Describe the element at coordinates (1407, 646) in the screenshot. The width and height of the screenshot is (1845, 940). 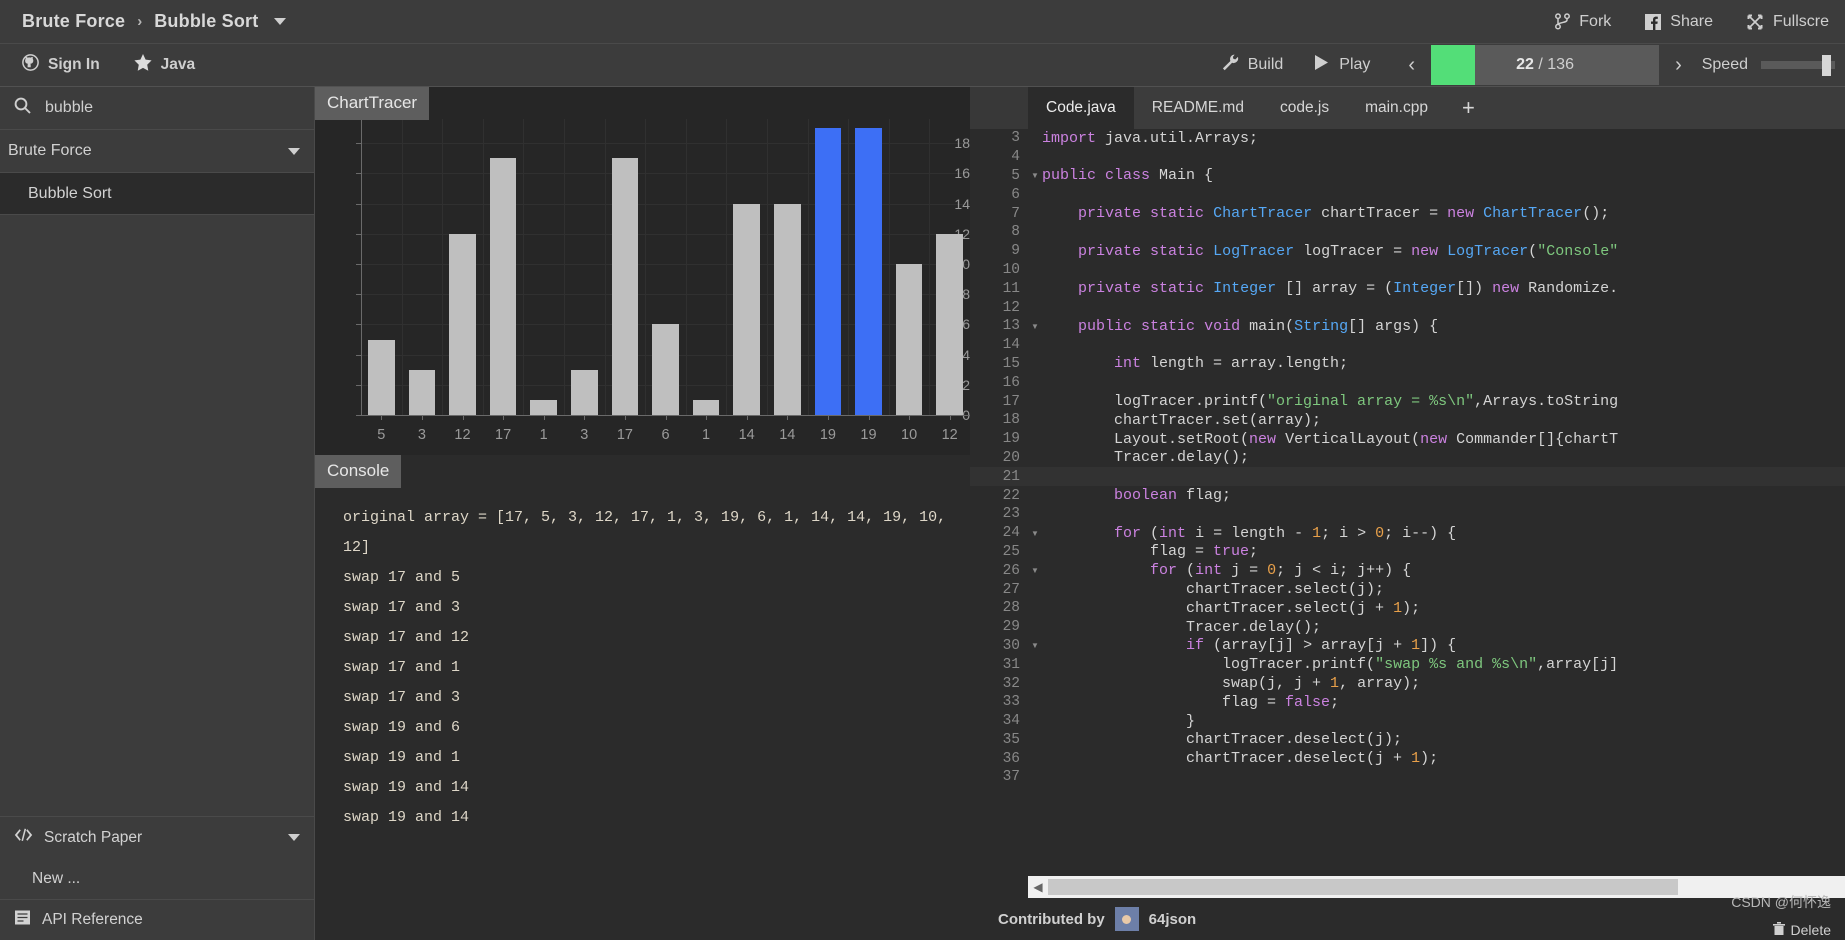
I see `code-line: 30 ▼ if (array[j] > array[j + 1]) {` at that location.